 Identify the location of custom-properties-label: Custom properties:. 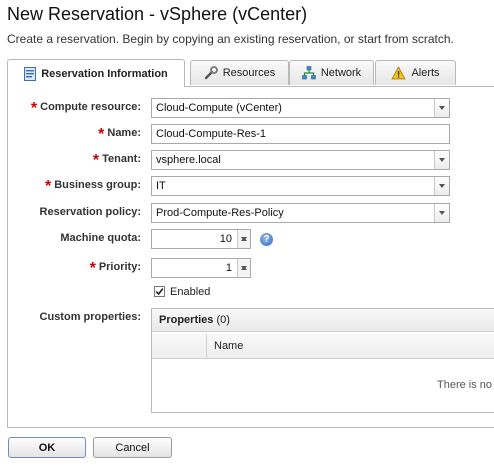
(90, 317).